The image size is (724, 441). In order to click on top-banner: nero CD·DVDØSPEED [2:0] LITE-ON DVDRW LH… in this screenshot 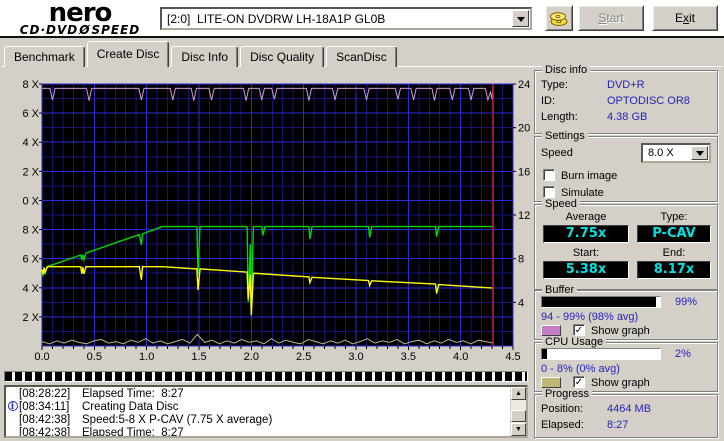, I will do `click(362, 18)`.